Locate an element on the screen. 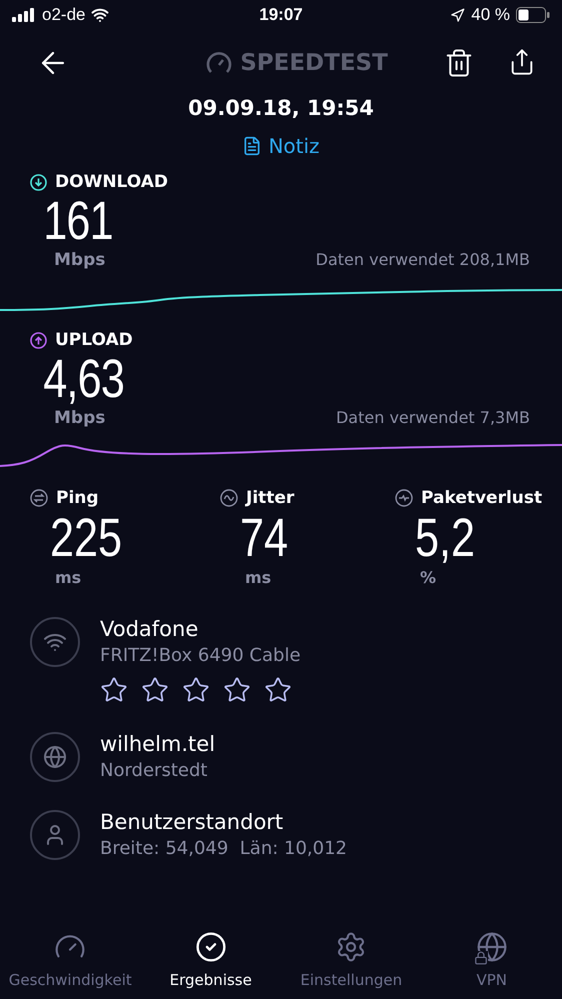 The image size is (562, 999). signal-icon is located at coordinates (24, 15).